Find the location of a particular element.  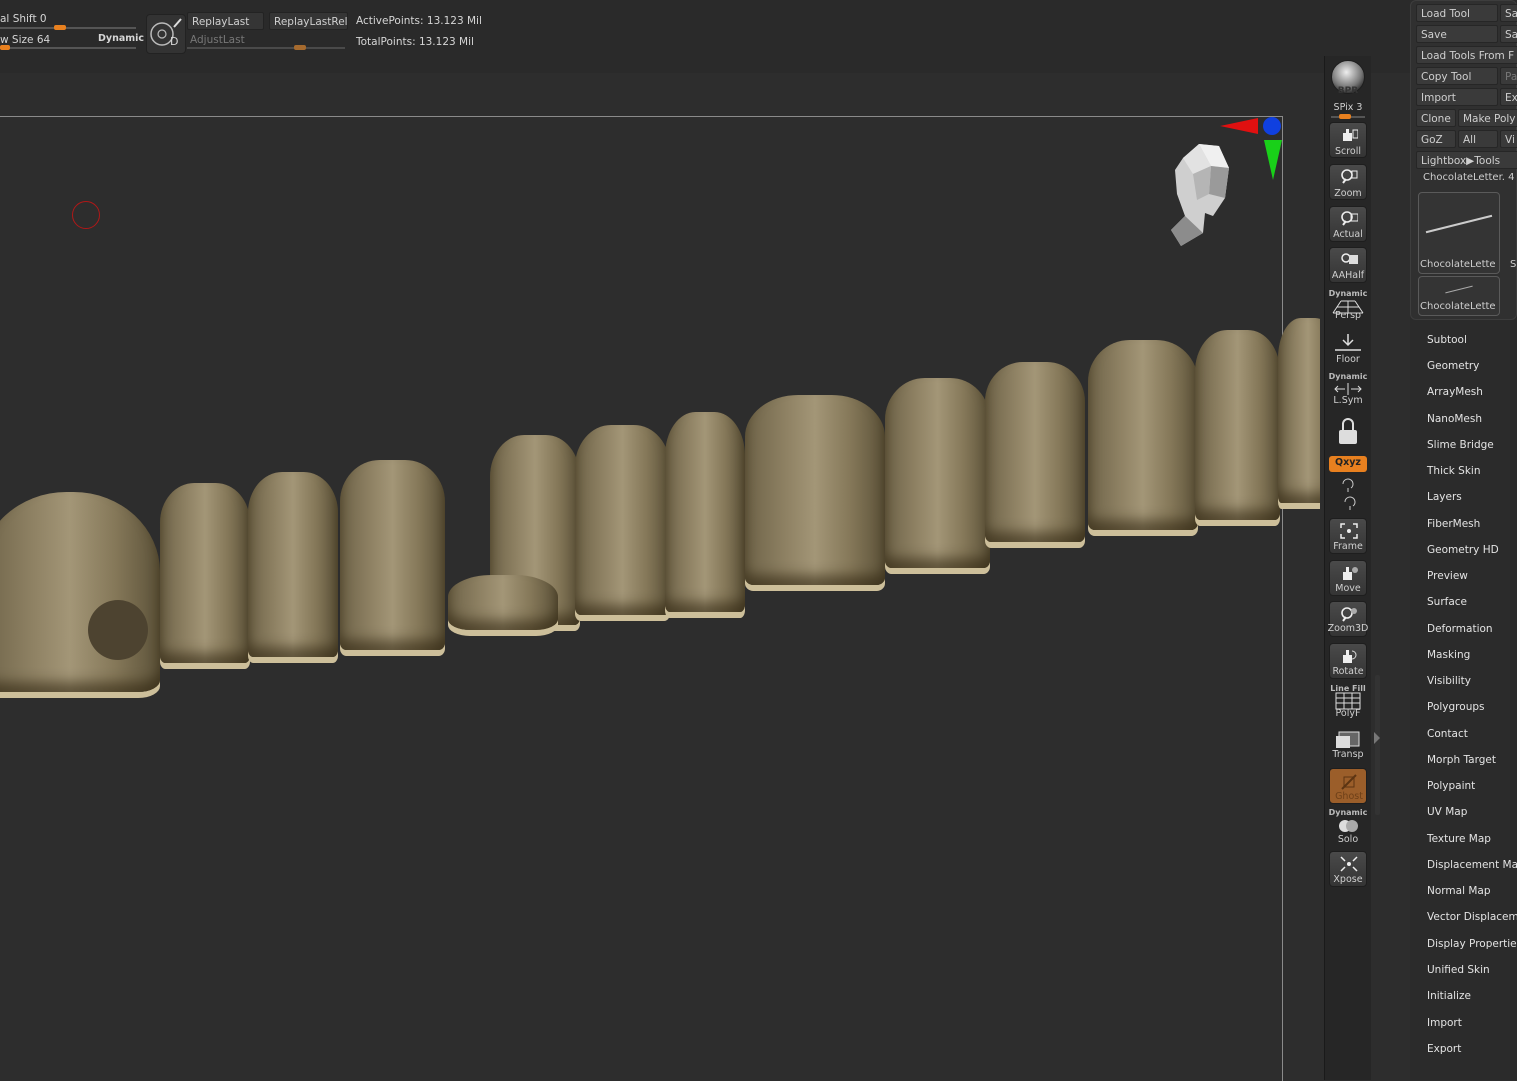

letter-m-right is located at coordinates (1035, 452).